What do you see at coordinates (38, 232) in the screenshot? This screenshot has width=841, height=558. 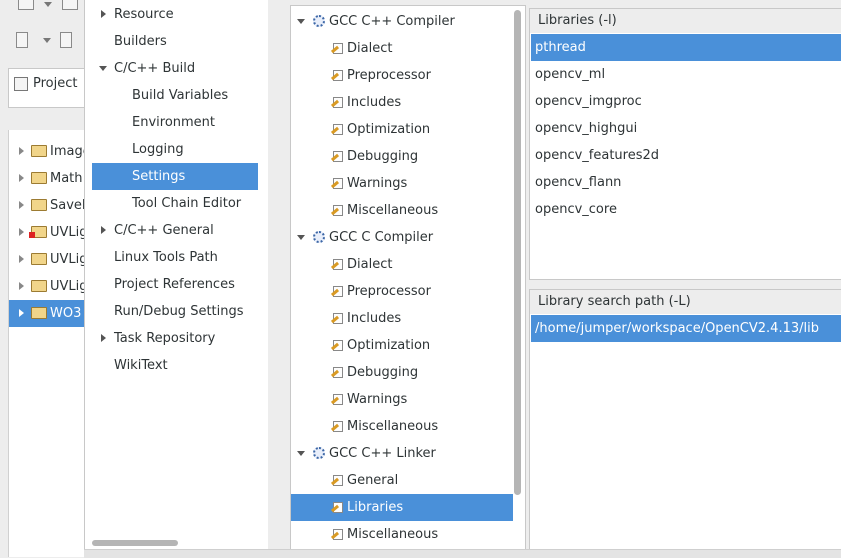 I see `folder-error-icon` at bounding box center [38, 232].